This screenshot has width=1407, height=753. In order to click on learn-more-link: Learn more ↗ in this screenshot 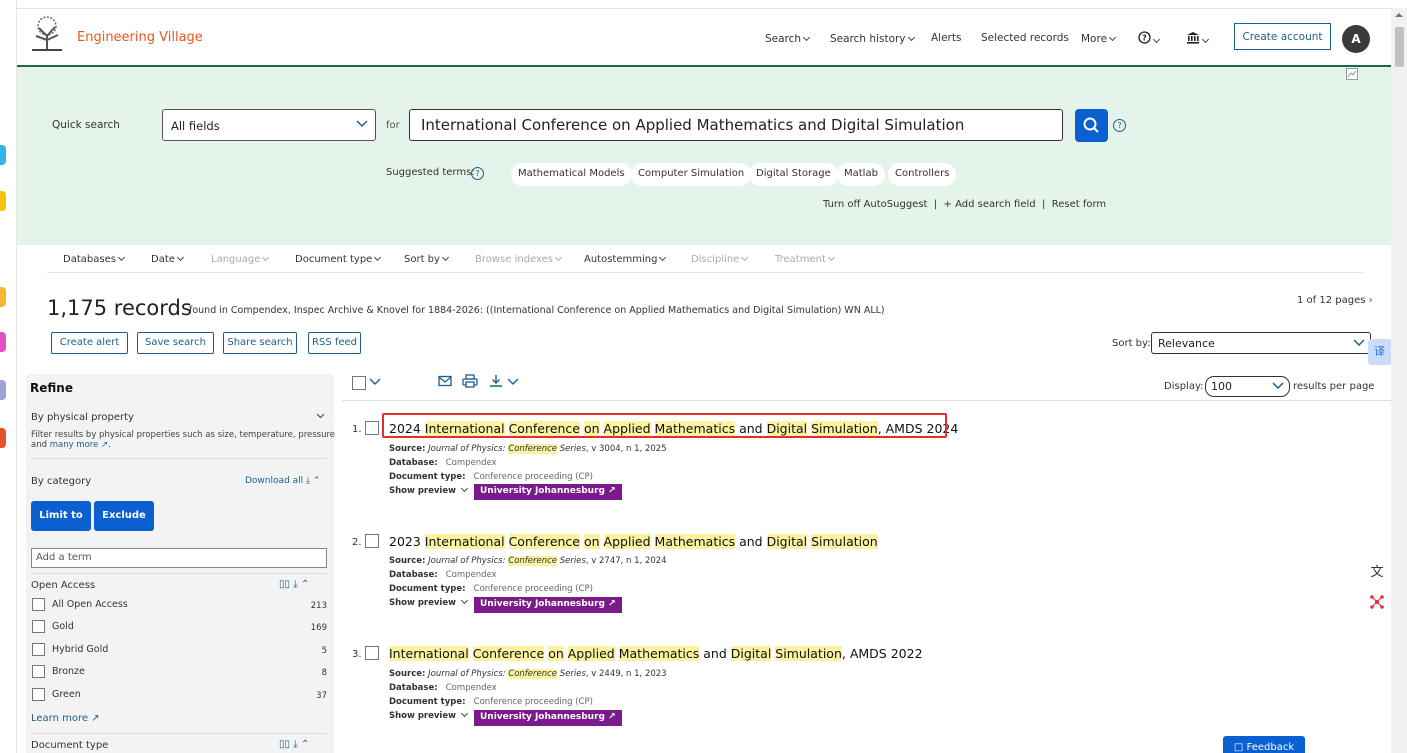, I will do `click(65, 718)`.